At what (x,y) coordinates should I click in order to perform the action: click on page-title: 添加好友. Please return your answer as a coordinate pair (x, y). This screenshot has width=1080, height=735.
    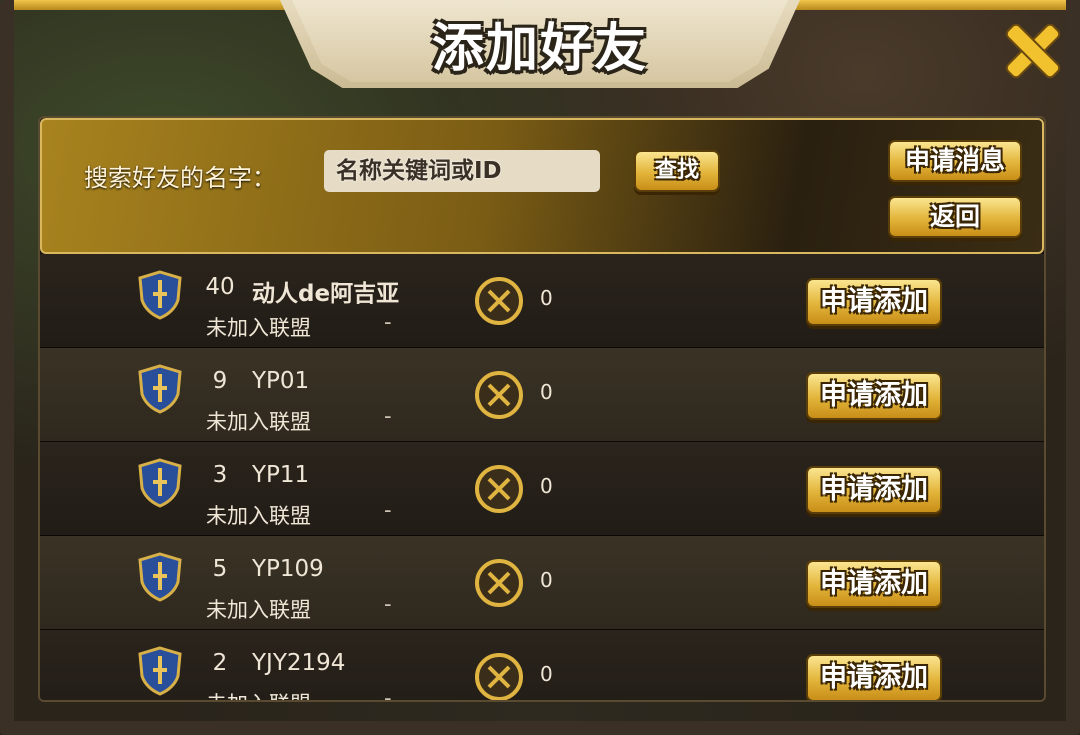
    Looking at the image, I should click on (539, 49).